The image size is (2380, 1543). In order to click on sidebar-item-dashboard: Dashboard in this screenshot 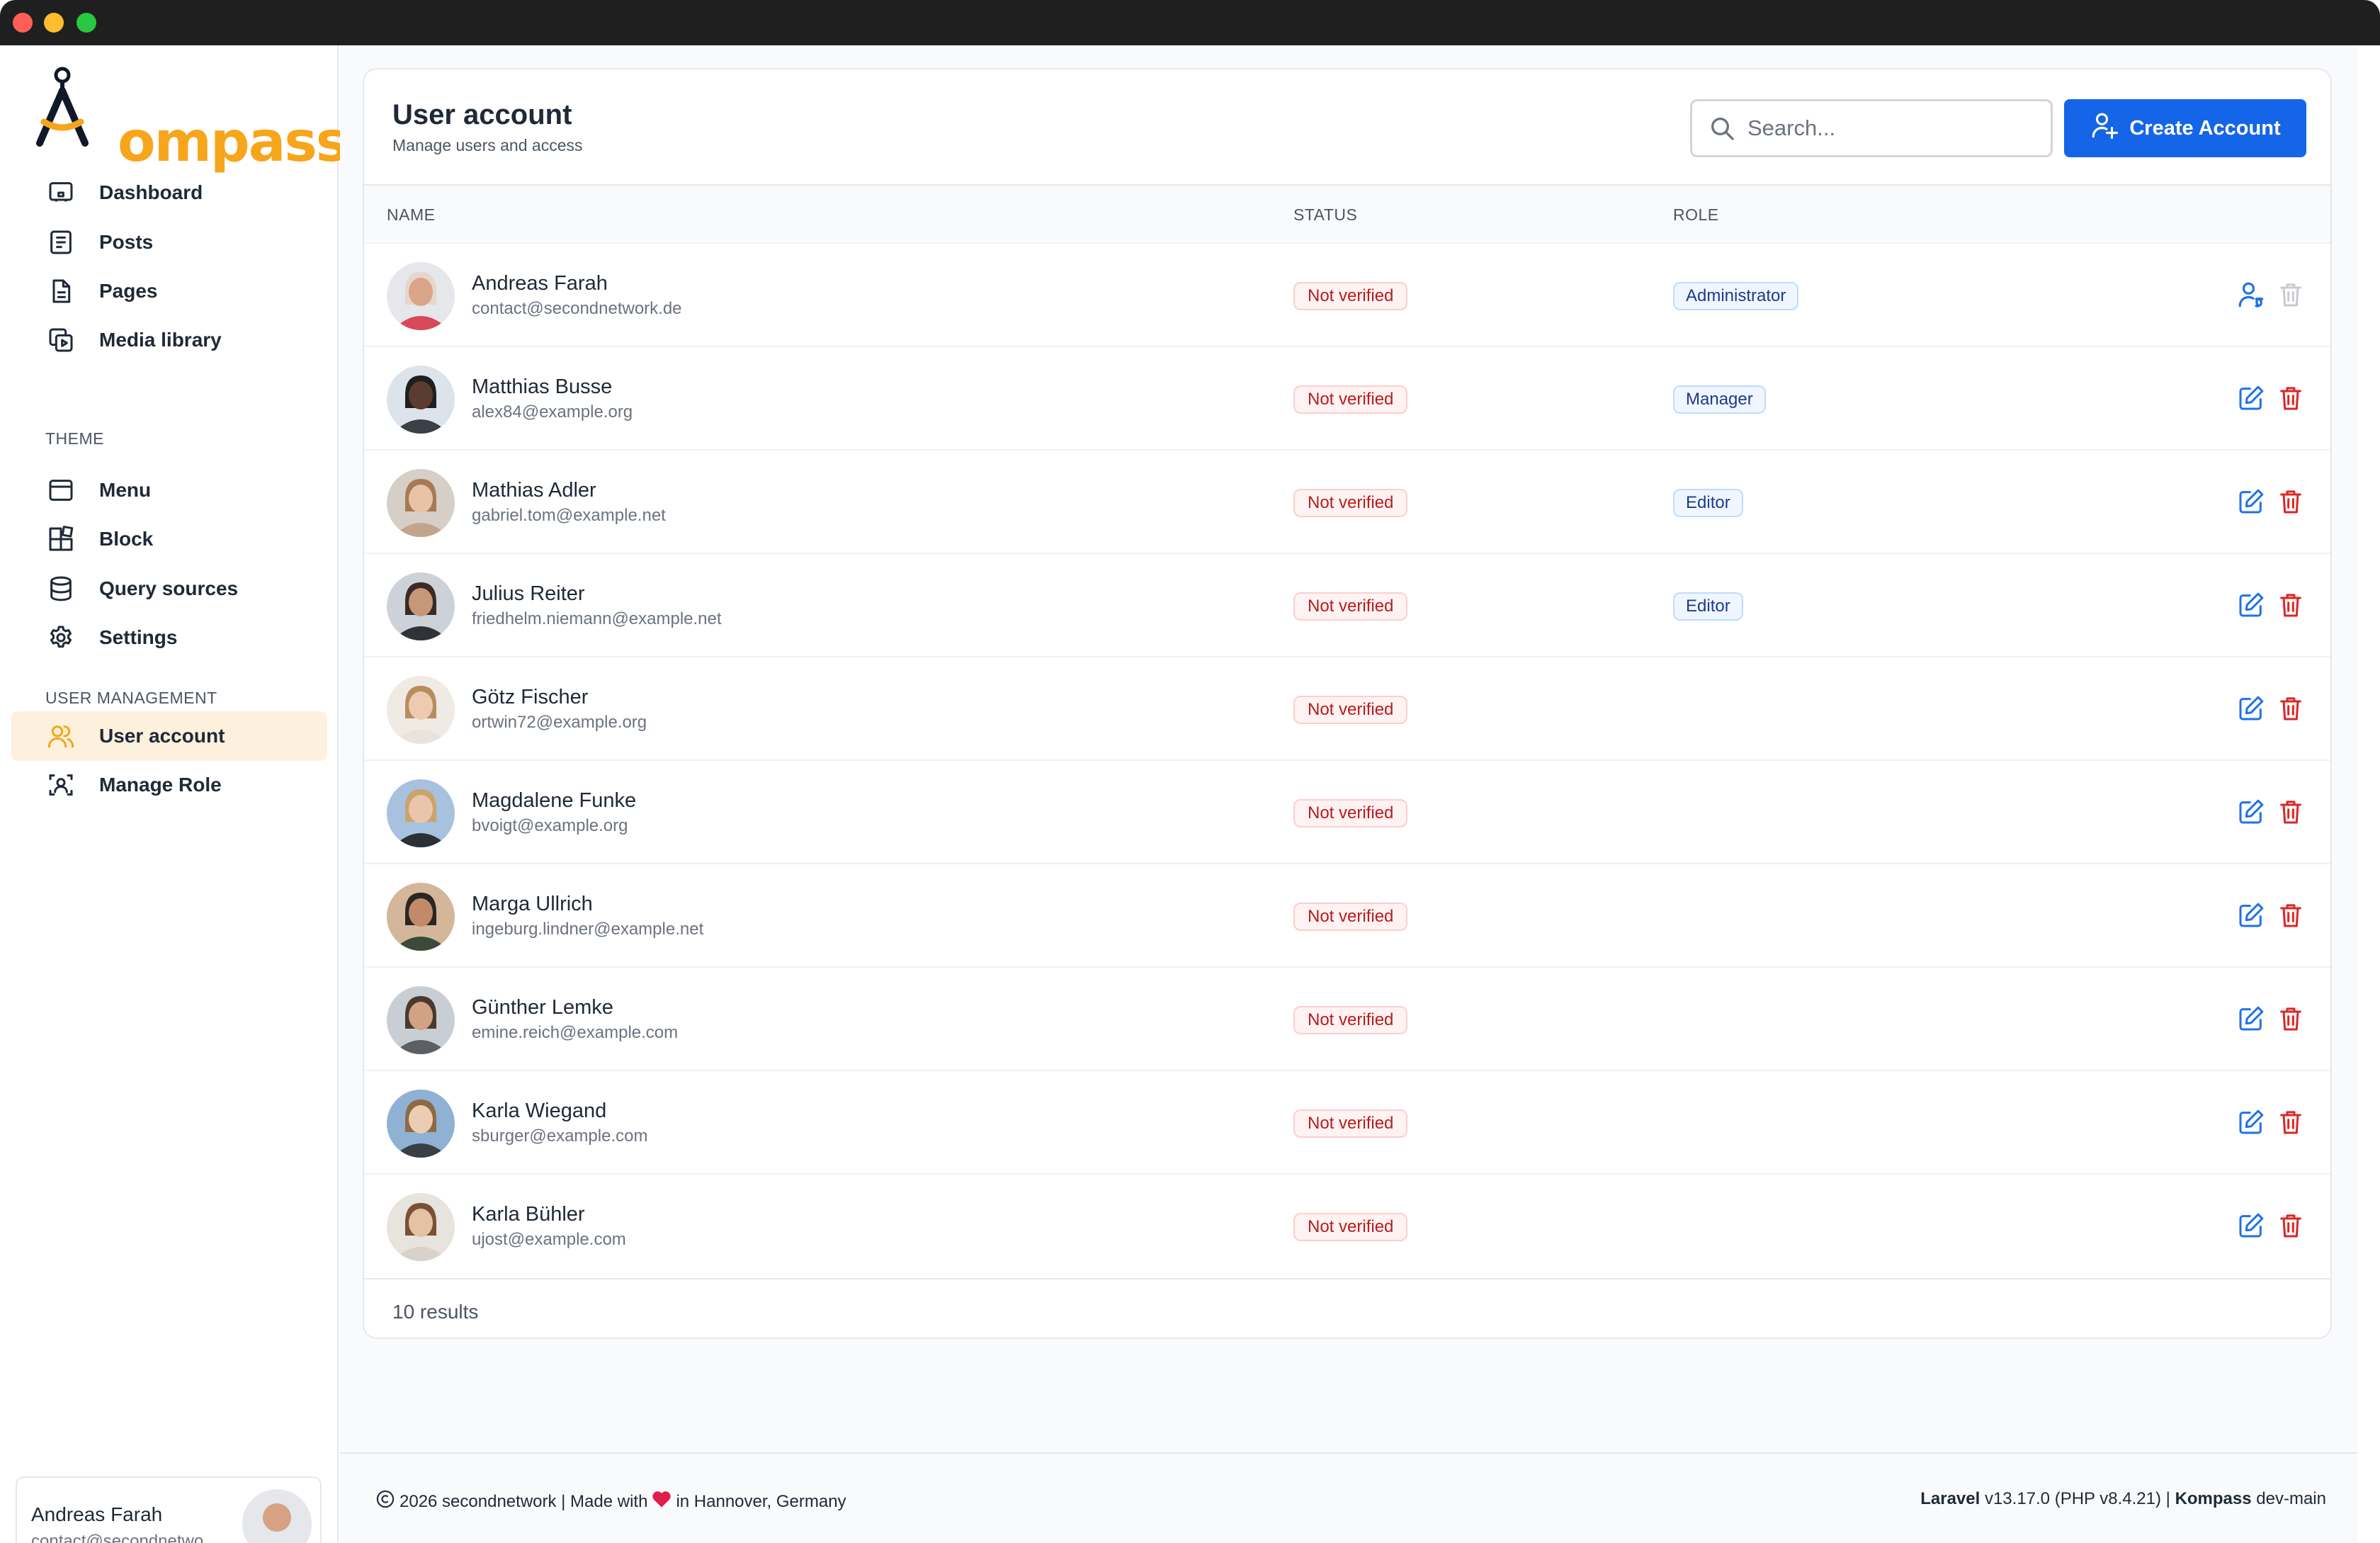, I will do `click(169, 192)`.